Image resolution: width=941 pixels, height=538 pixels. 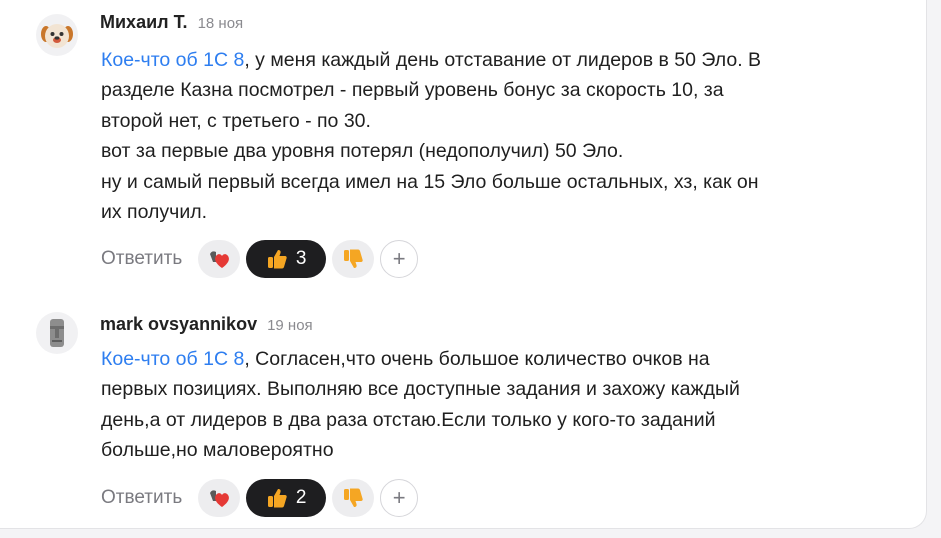 I want to click on moai-avatar-icon, so click(x=57, y=333).